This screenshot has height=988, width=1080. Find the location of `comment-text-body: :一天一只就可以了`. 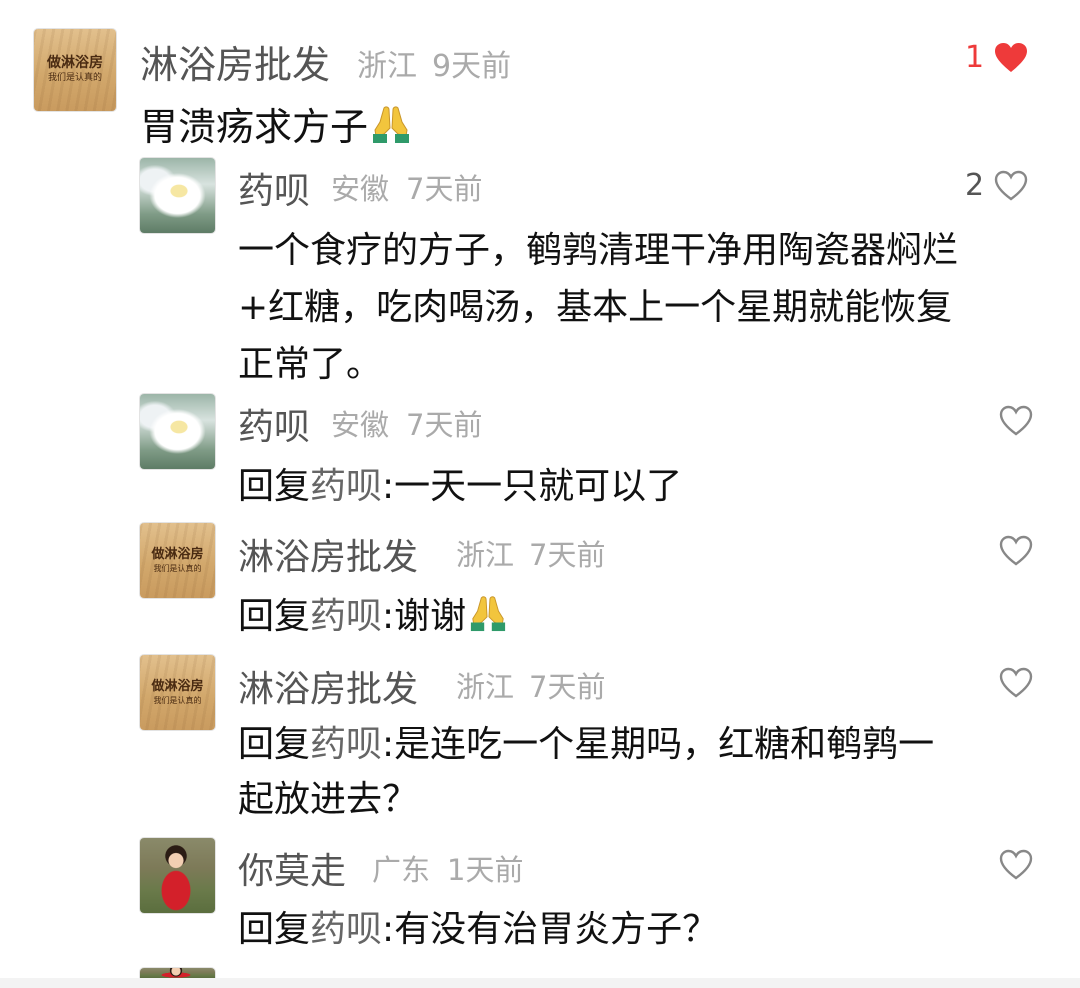

comment-text-body: :一天一只就可以了 is located at coordinates (532, 486).